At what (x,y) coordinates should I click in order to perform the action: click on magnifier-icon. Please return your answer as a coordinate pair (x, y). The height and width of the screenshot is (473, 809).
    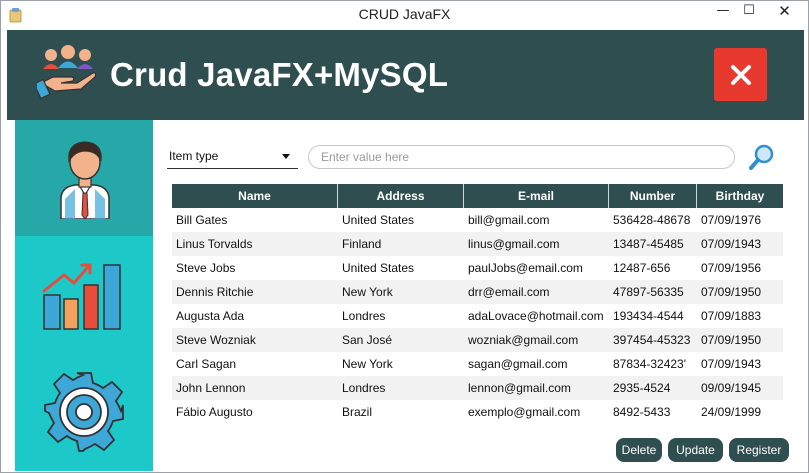
    Looking at the image, I should click on (761, 157).